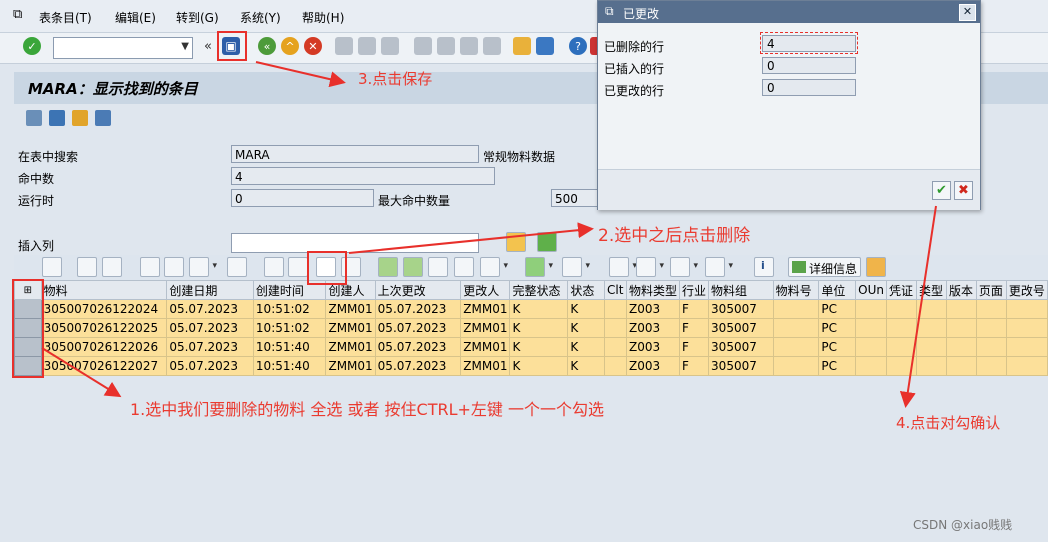 The width and height of the screenshot is (1048, 542). Describe the element at coordinates (471, 238) in the screenshot. I see `arrow-step2` at that location.